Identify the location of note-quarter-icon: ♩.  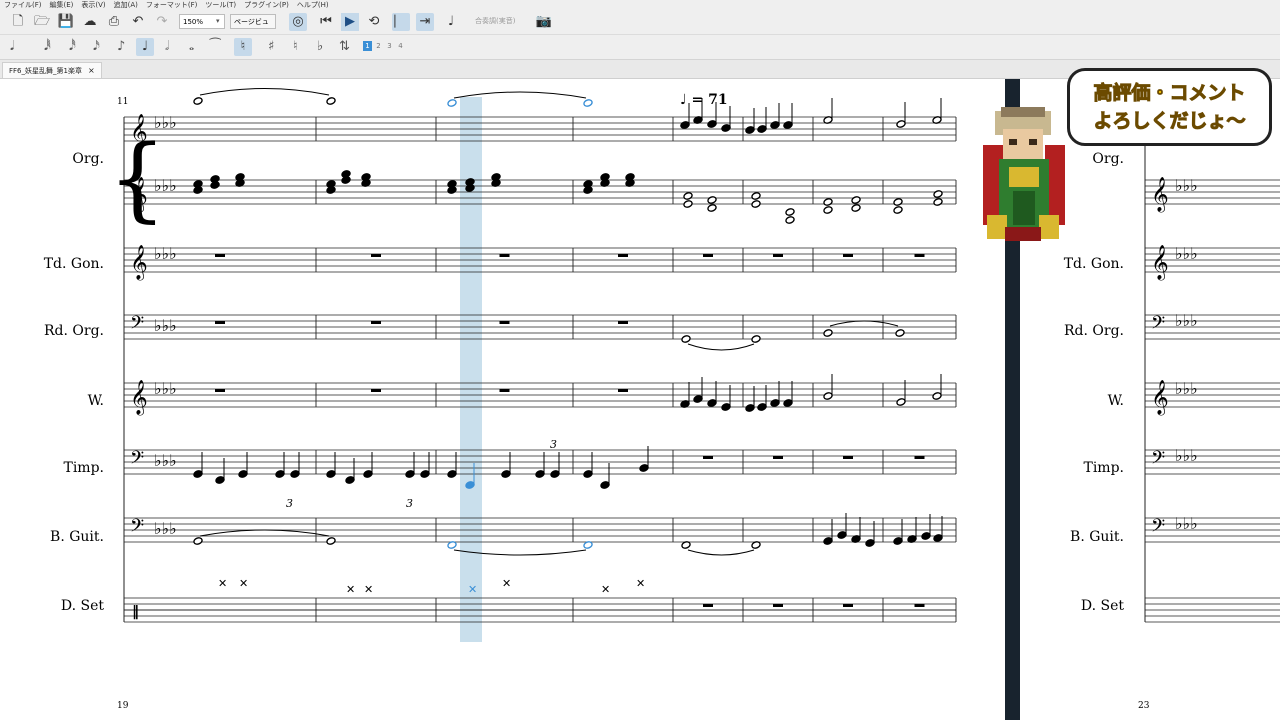
(145, 47).